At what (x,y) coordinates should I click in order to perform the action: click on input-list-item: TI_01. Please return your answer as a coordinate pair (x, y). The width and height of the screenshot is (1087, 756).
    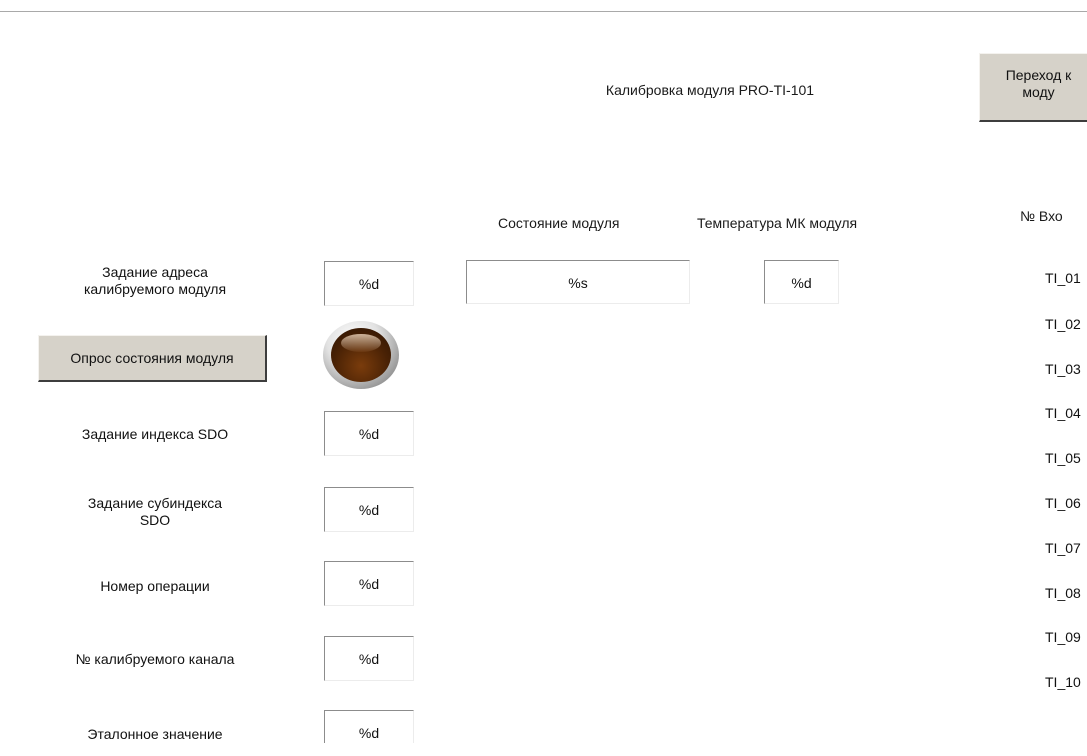
    Looking at the image, I should click on (1063, 278).